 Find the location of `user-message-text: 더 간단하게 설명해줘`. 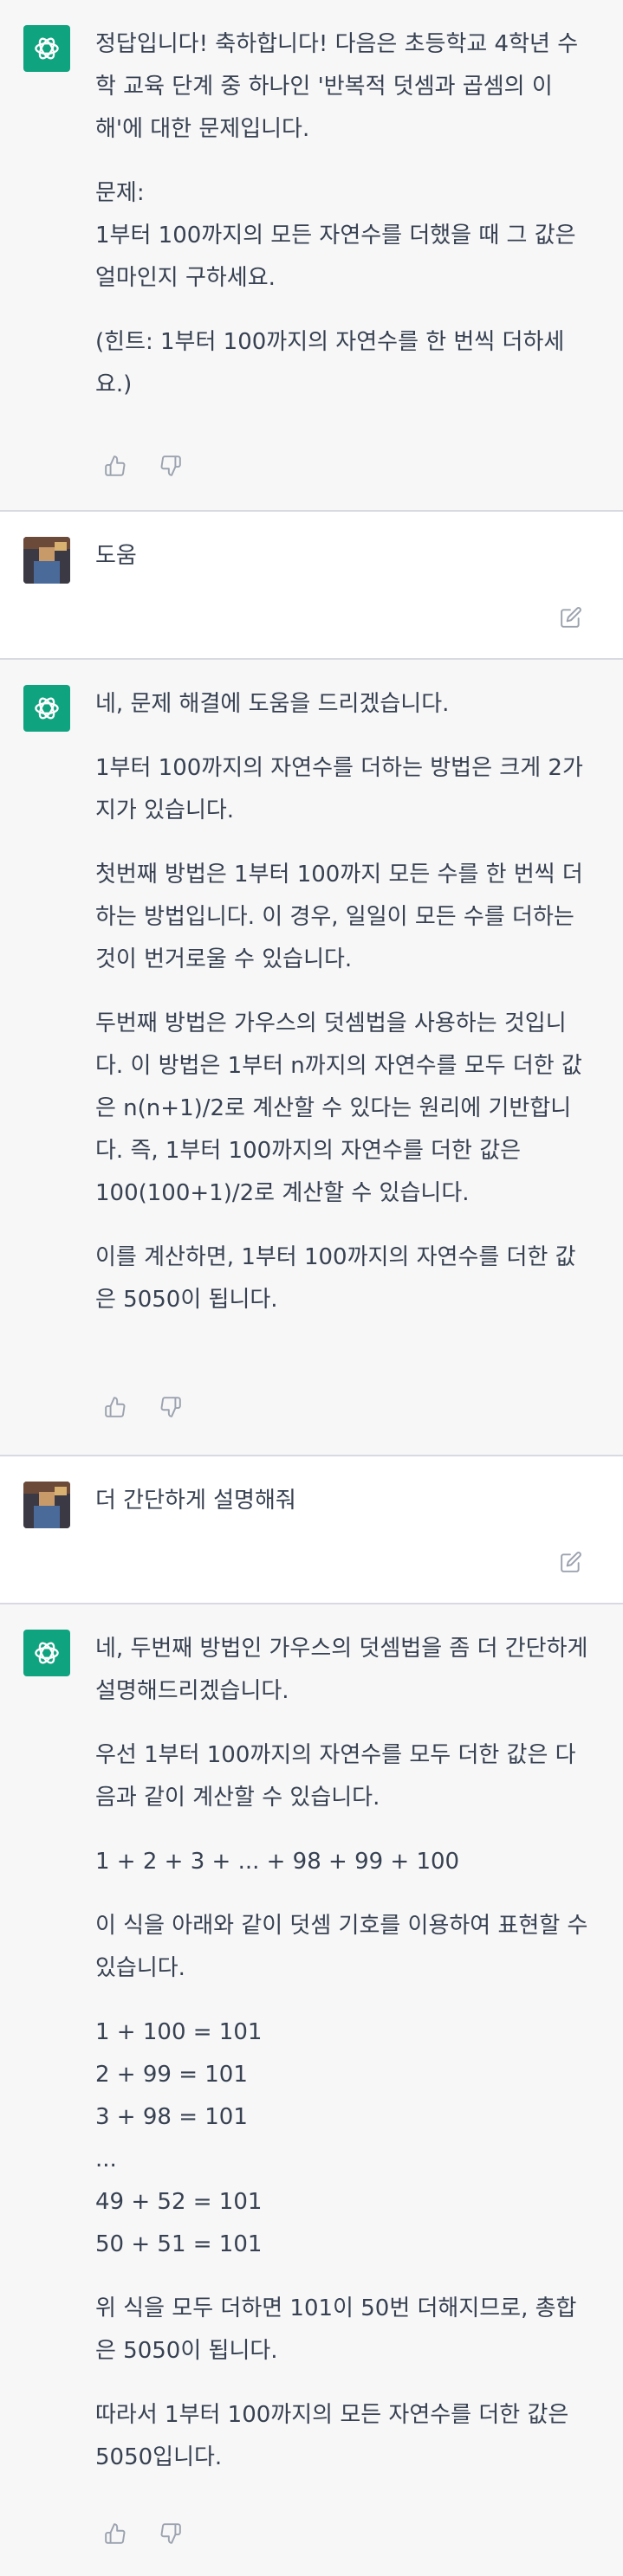

user-message-text: 더 간단하게 설명해줘 is located at coordinates (195, 1501).